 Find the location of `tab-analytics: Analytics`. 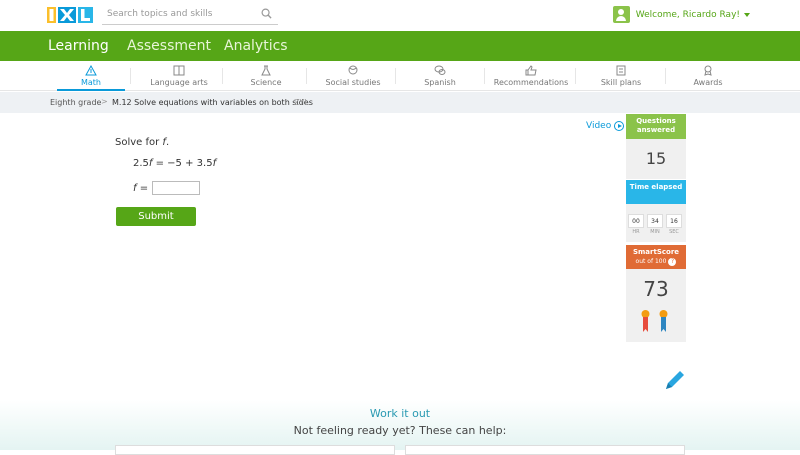

tab-analytics: Analytics is located at coordinates (256, 46).